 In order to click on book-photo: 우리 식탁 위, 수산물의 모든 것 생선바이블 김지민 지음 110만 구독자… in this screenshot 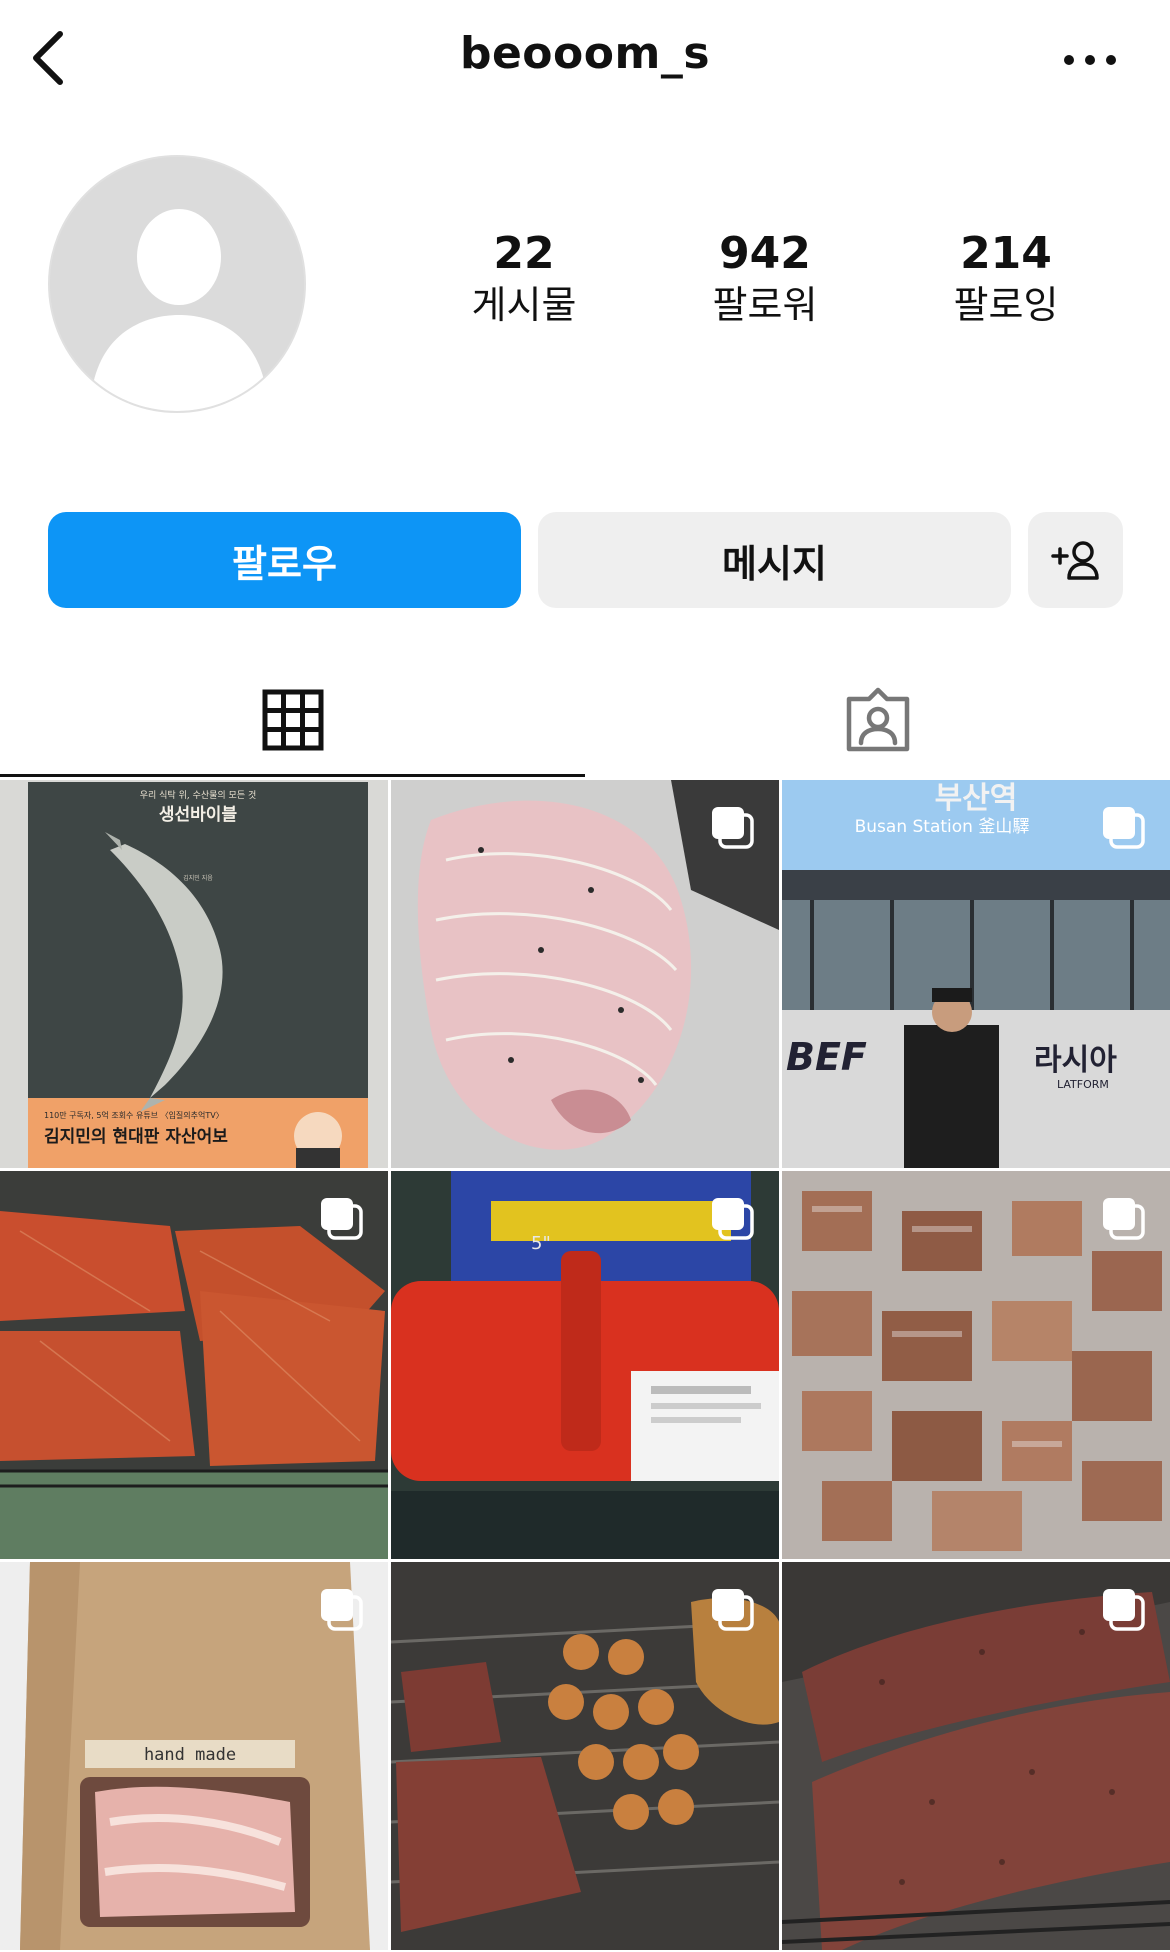, I will do `click(194, 974)`.